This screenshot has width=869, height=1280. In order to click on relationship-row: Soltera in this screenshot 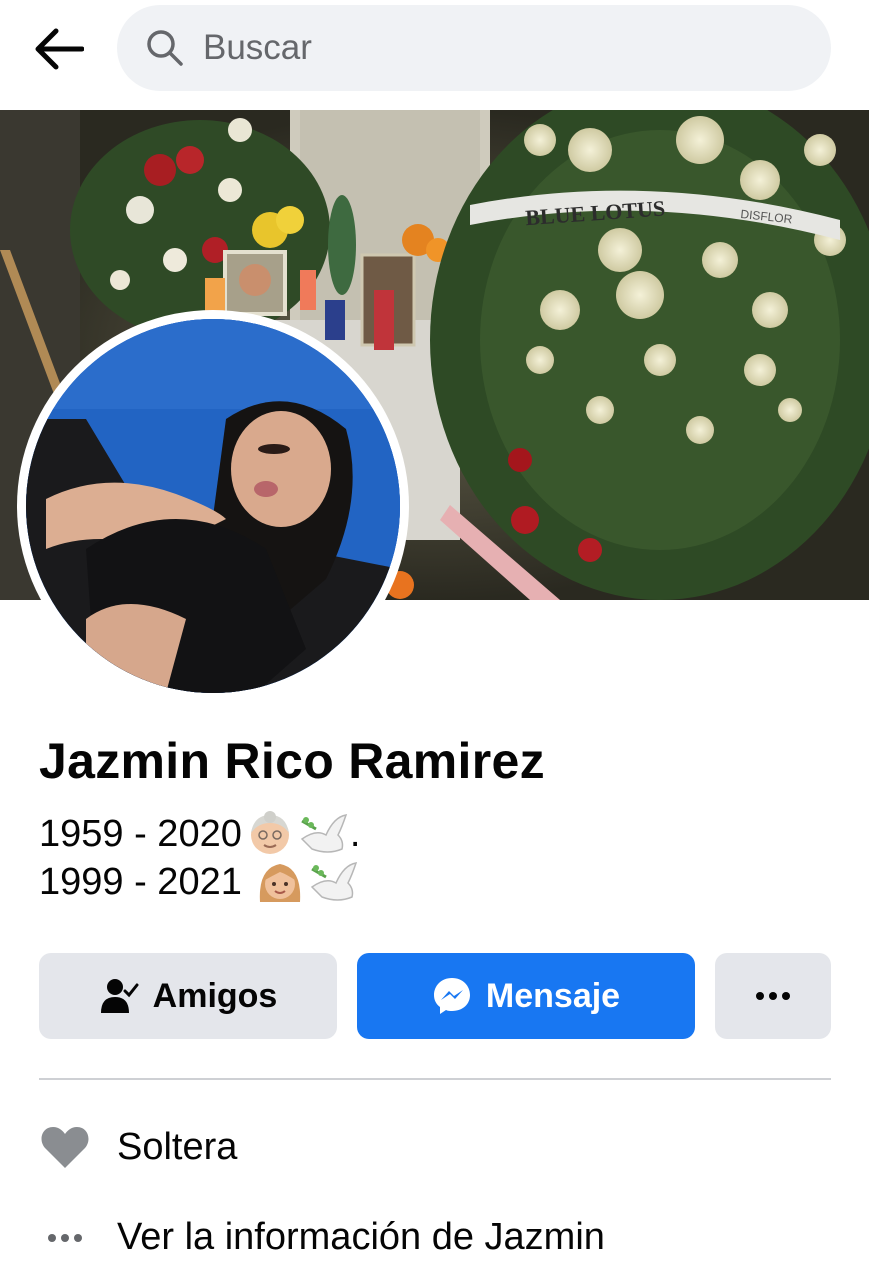, I will do `click(138, 1147)`.